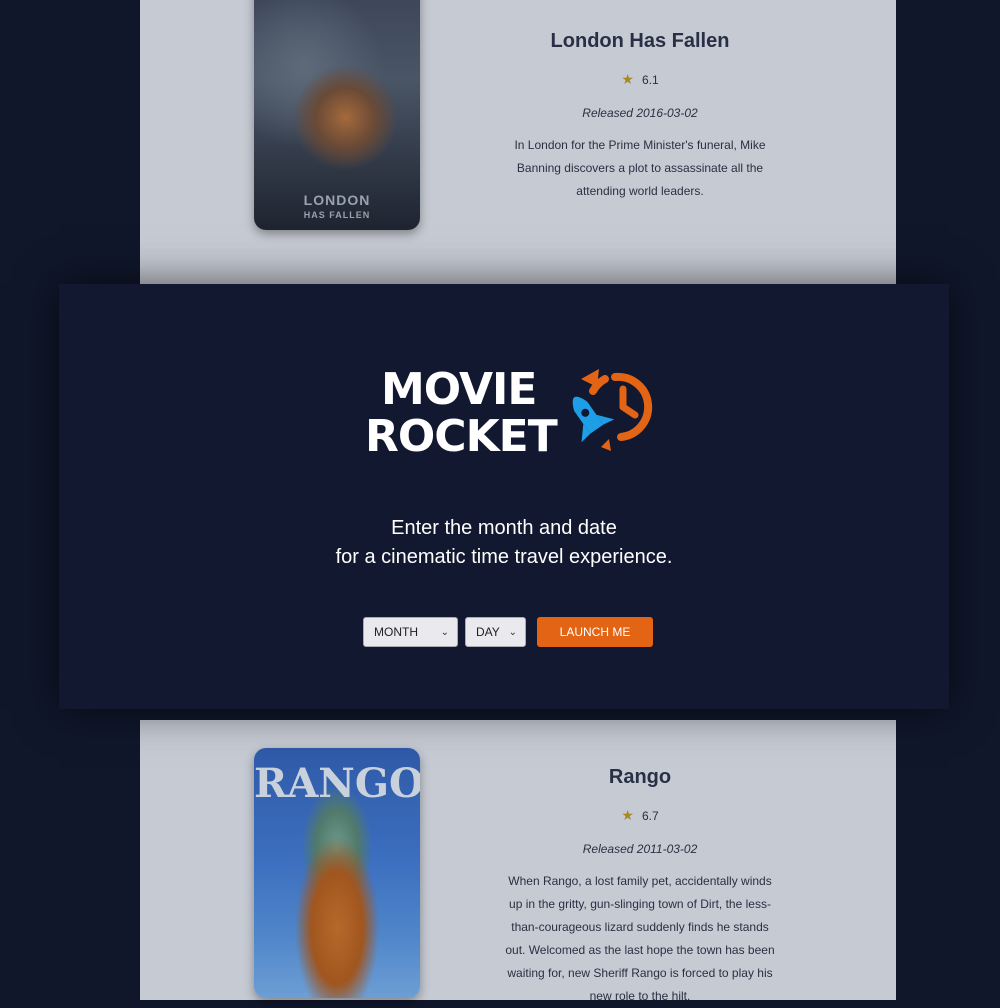  I want to click on rating-value: 6.1, so click(650, 79).